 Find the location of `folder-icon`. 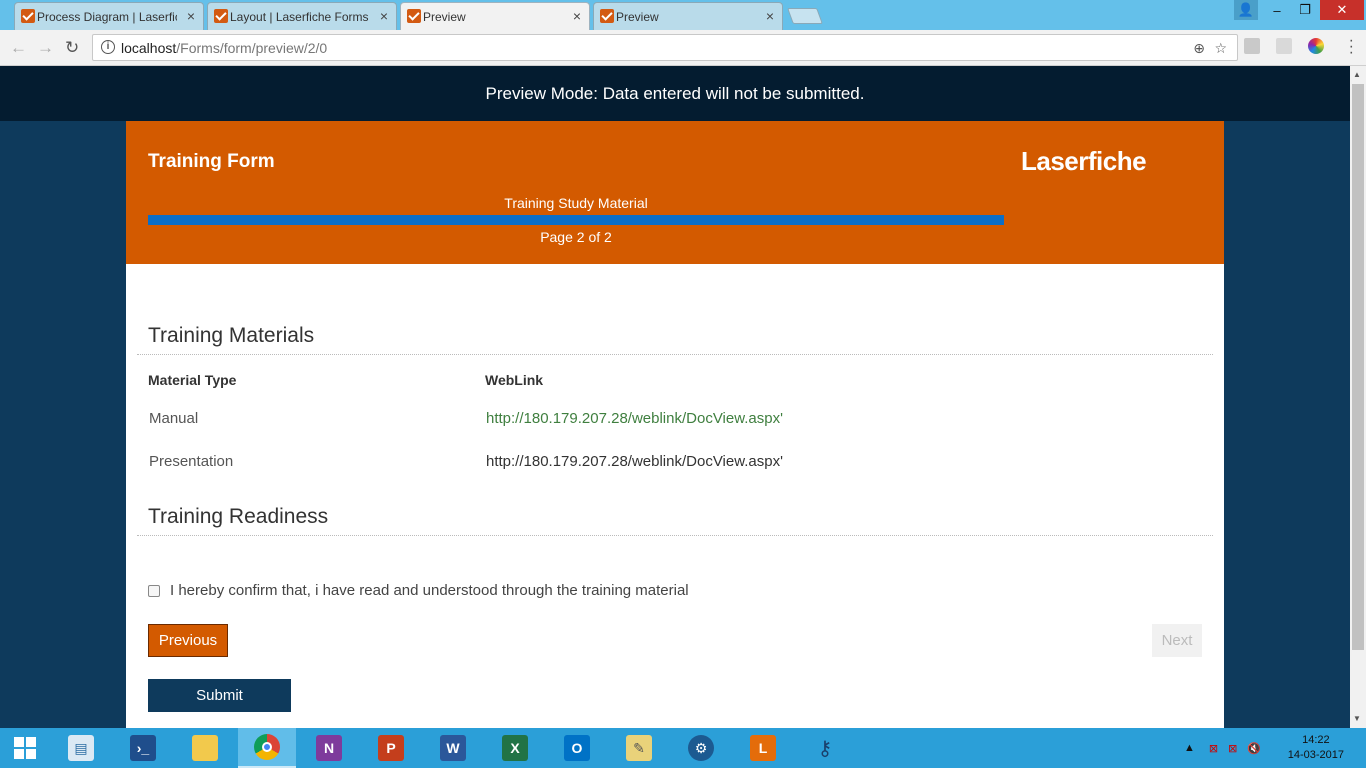

folder-icon is located at coordinates (205, 748).